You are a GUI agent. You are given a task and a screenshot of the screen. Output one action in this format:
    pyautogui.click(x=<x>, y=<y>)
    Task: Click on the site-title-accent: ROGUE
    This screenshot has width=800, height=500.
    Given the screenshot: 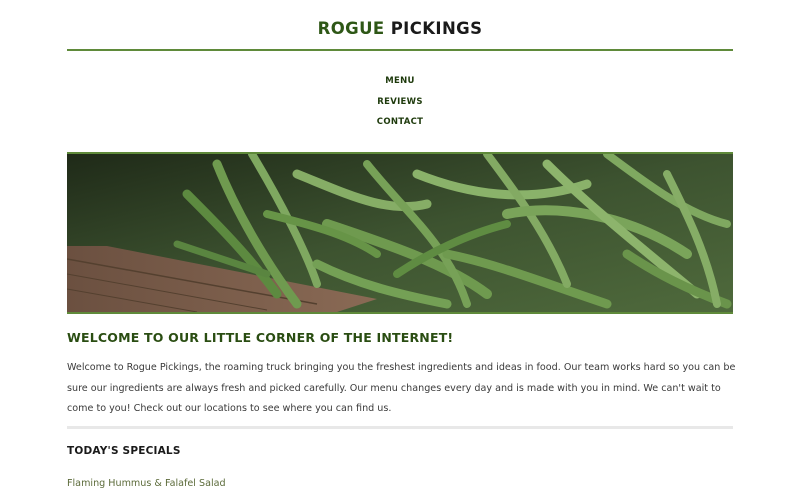 What is the action you would take?
    pyautogui.click(x=351, y=28)
    